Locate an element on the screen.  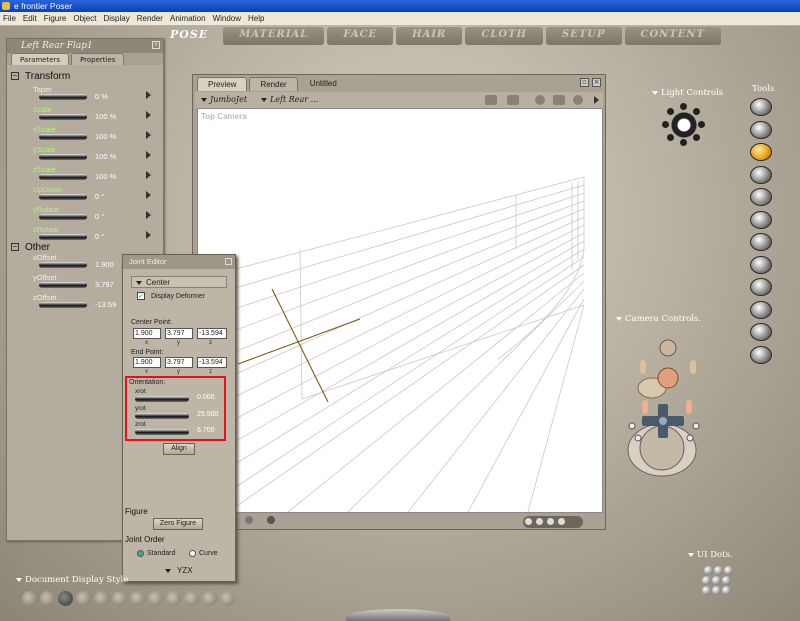
scale-tool-icon is located at coordinates (761, 197).